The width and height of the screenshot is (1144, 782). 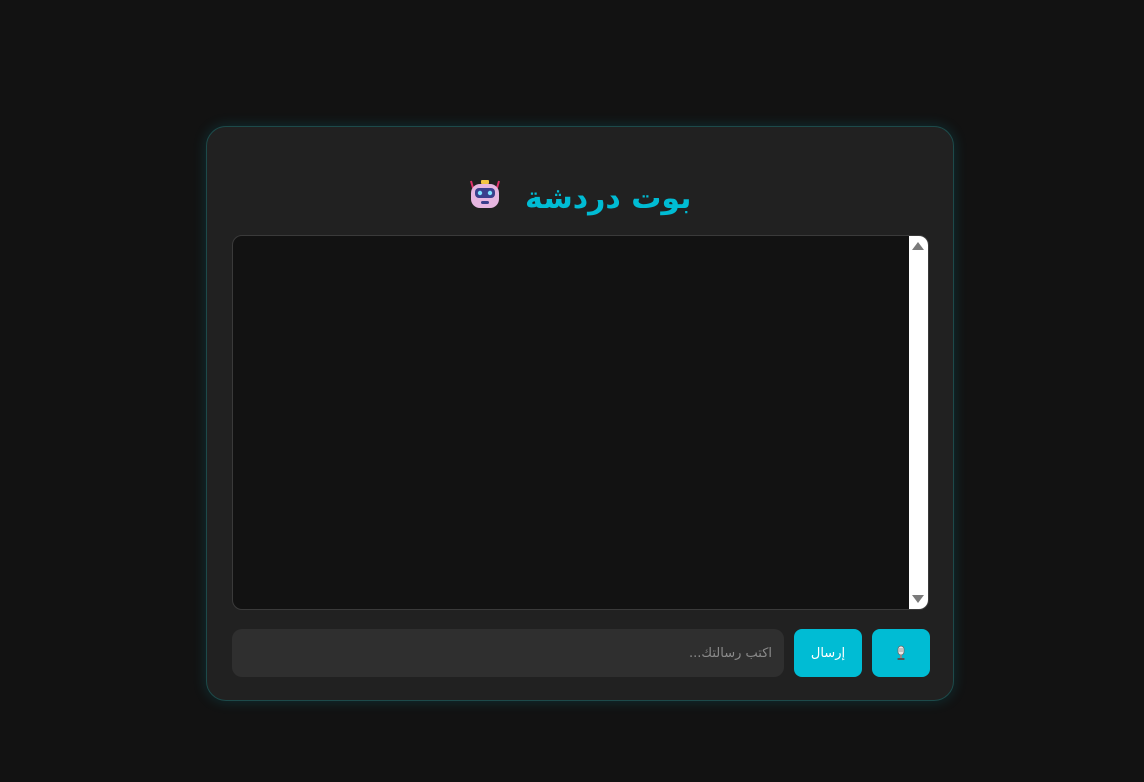 I want to click on microphone-icon, so click(x=901, y=653).